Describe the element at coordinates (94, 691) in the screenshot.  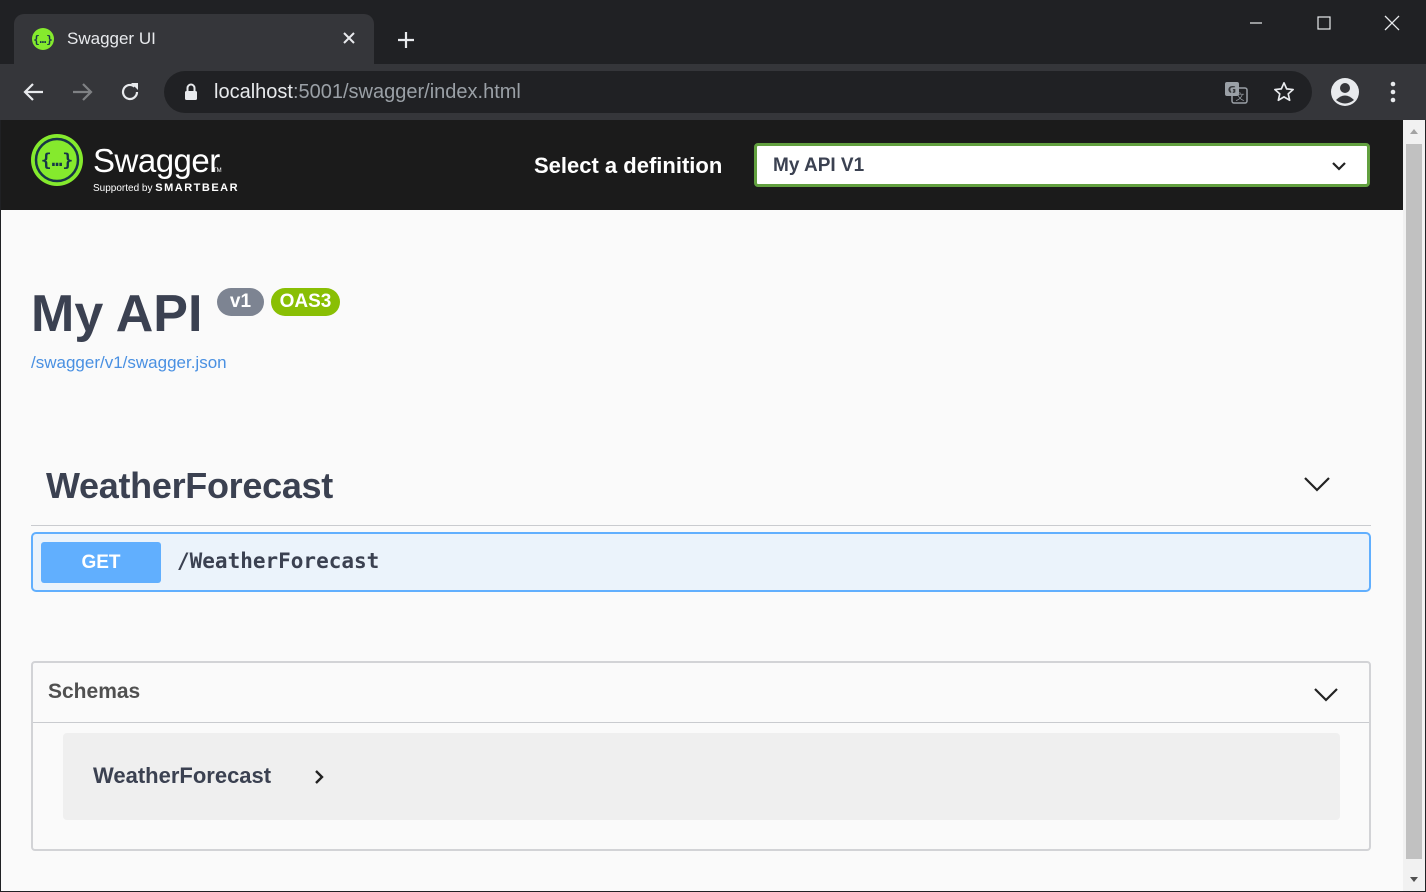
I see `schemas-title: Schemas` at that location.